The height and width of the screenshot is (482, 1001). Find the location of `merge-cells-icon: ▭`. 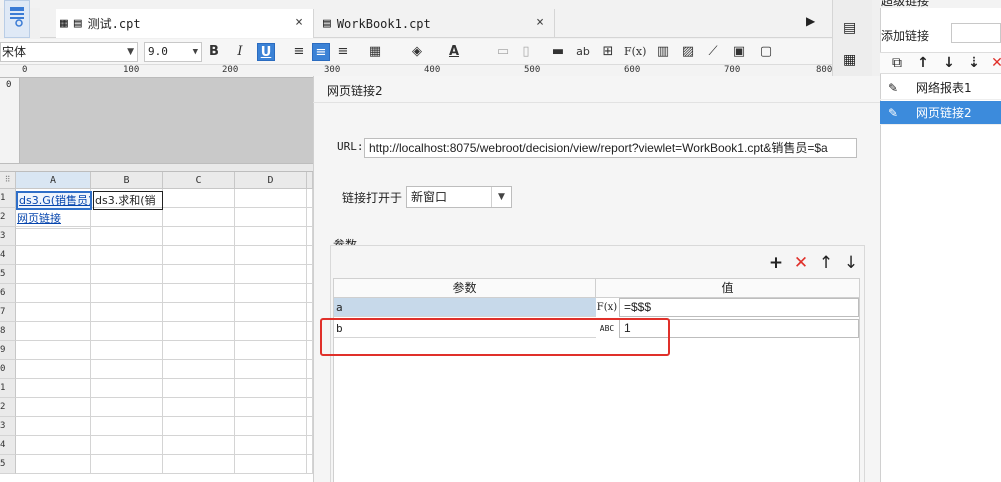

merge-cells-icon: ▭ is located at coordinates (503, 52).